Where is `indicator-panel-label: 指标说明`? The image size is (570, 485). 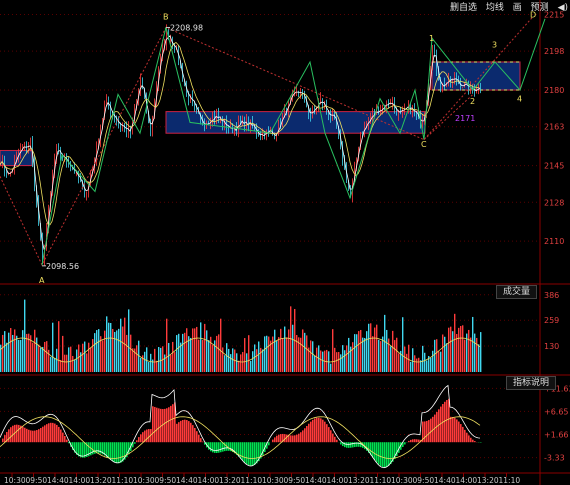
indicator-panel-label: 指标说明 is located at coordinates (531, 383).